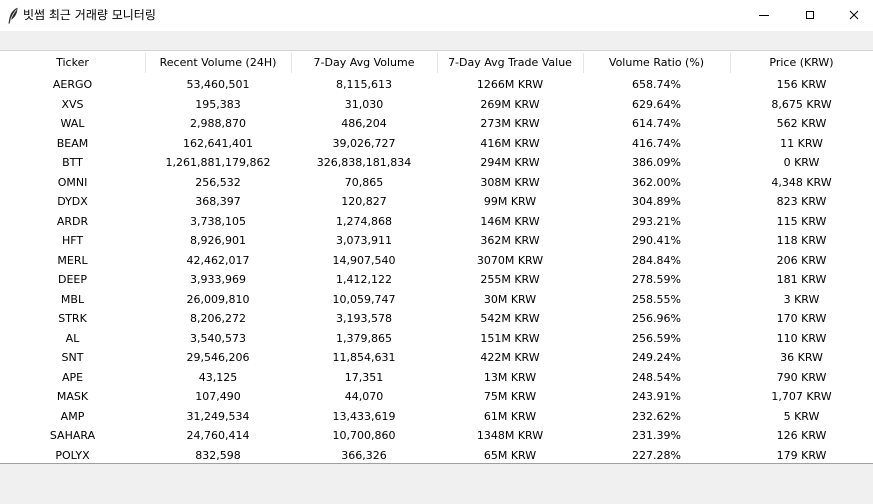 The image size is (873, 504). I want to click on avg-trade-value-cell: 422M KRW, so click(510, 357).